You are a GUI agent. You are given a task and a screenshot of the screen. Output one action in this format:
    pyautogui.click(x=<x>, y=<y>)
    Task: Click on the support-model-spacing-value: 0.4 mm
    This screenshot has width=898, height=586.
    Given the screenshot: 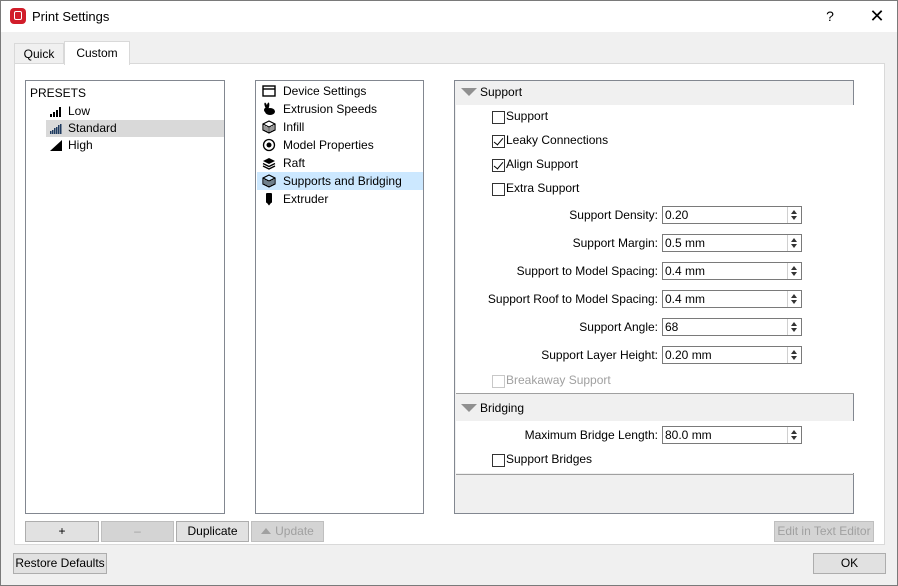 What is the action you would take?
    pyautogui.click(x=685, y=271)
    